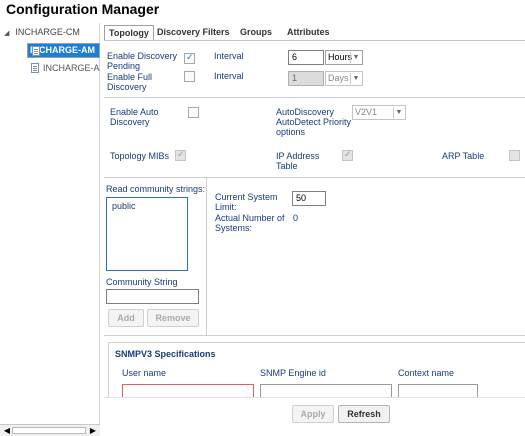  Describe the element at coordinates (152, 296) in the screenshot. I see `community-string-input` at that location.